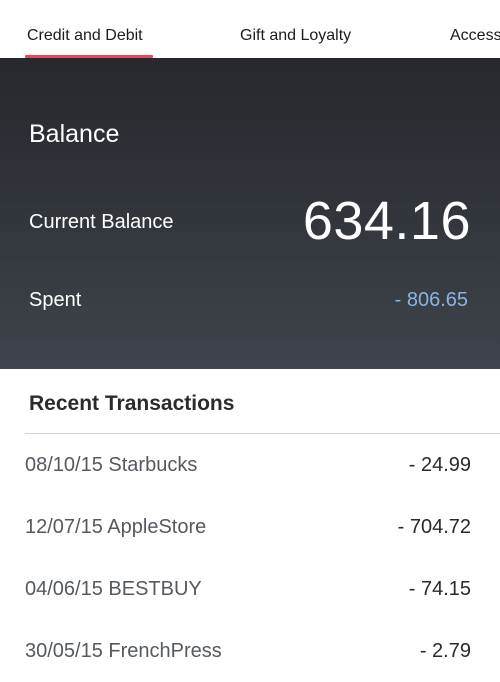  Describe the element at coordinates (55, 300) in the screenshot. I see `spent-label: Spent` at that location.